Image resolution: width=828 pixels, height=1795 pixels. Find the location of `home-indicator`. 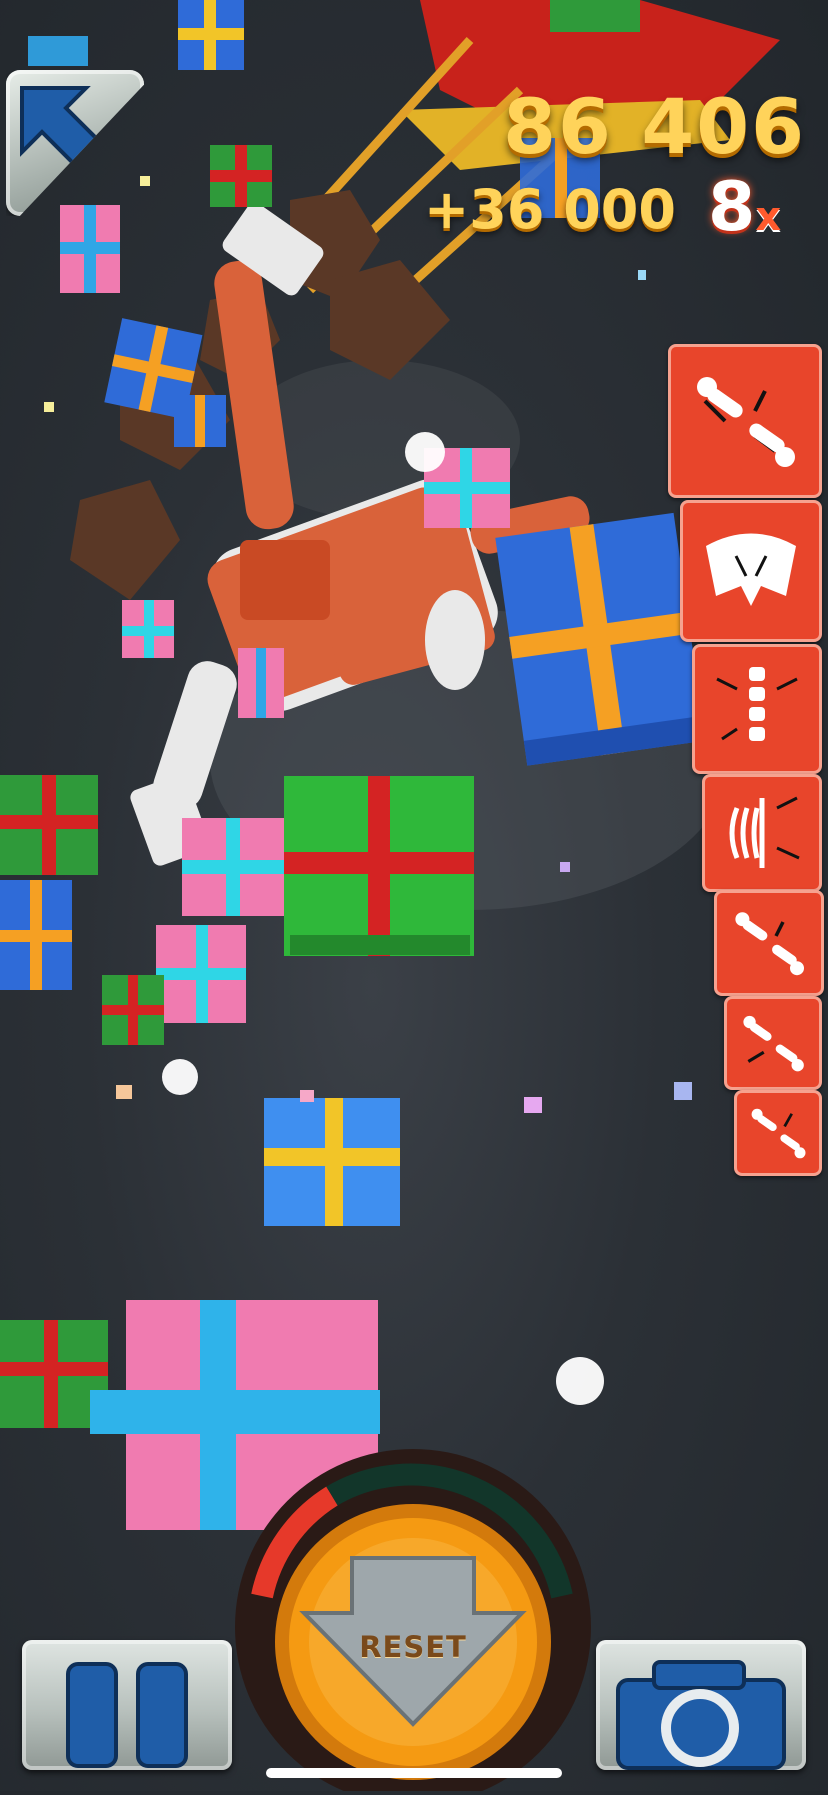

home-indicator is located at coordinates (414, 1773).